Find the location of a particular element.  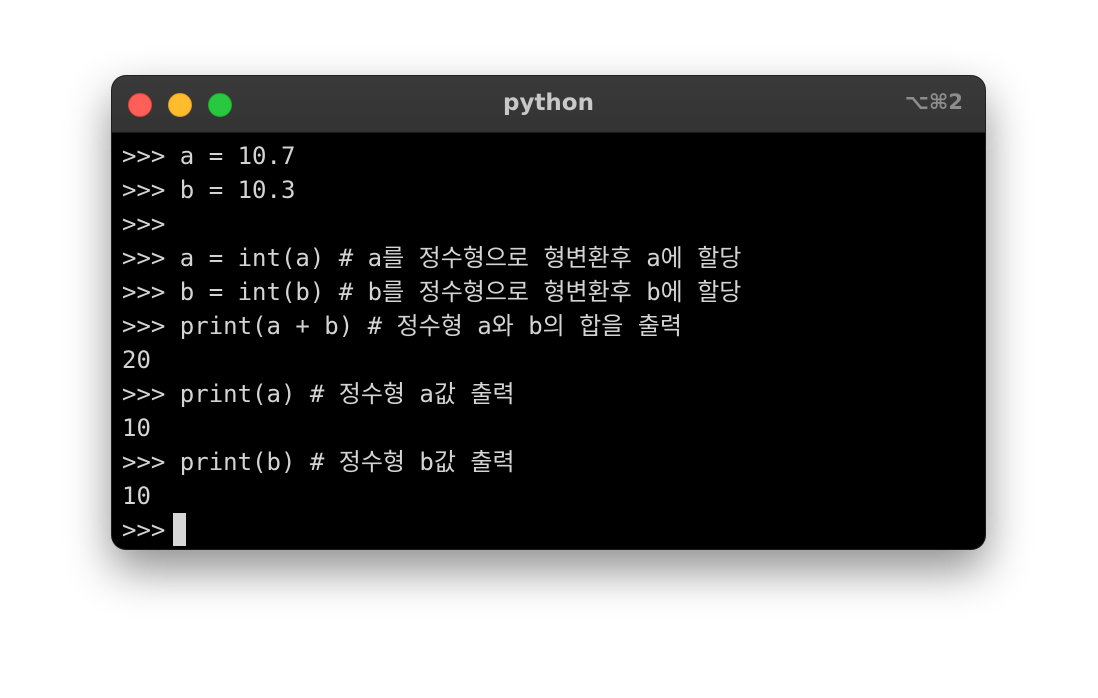

line-text: a = int(a) # a를 정수형으로 형변환후 a에 할당 is located at coordinates (460, 258).